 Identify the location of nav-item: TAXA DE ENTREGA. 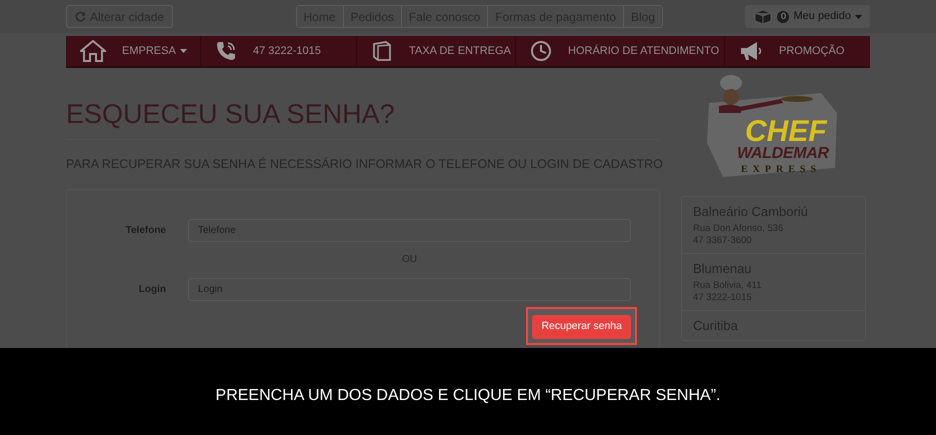
(435, 51).